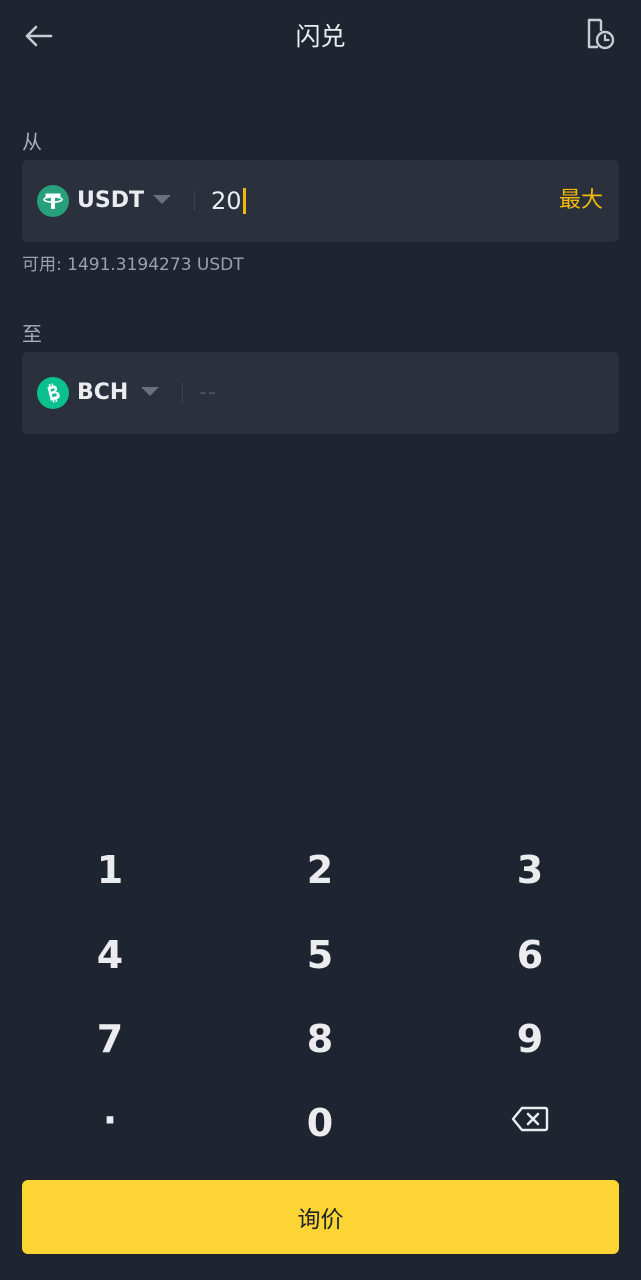 This screenshot has width=641, height=1280. I want to click on backspace-button, so click(530, 1119).